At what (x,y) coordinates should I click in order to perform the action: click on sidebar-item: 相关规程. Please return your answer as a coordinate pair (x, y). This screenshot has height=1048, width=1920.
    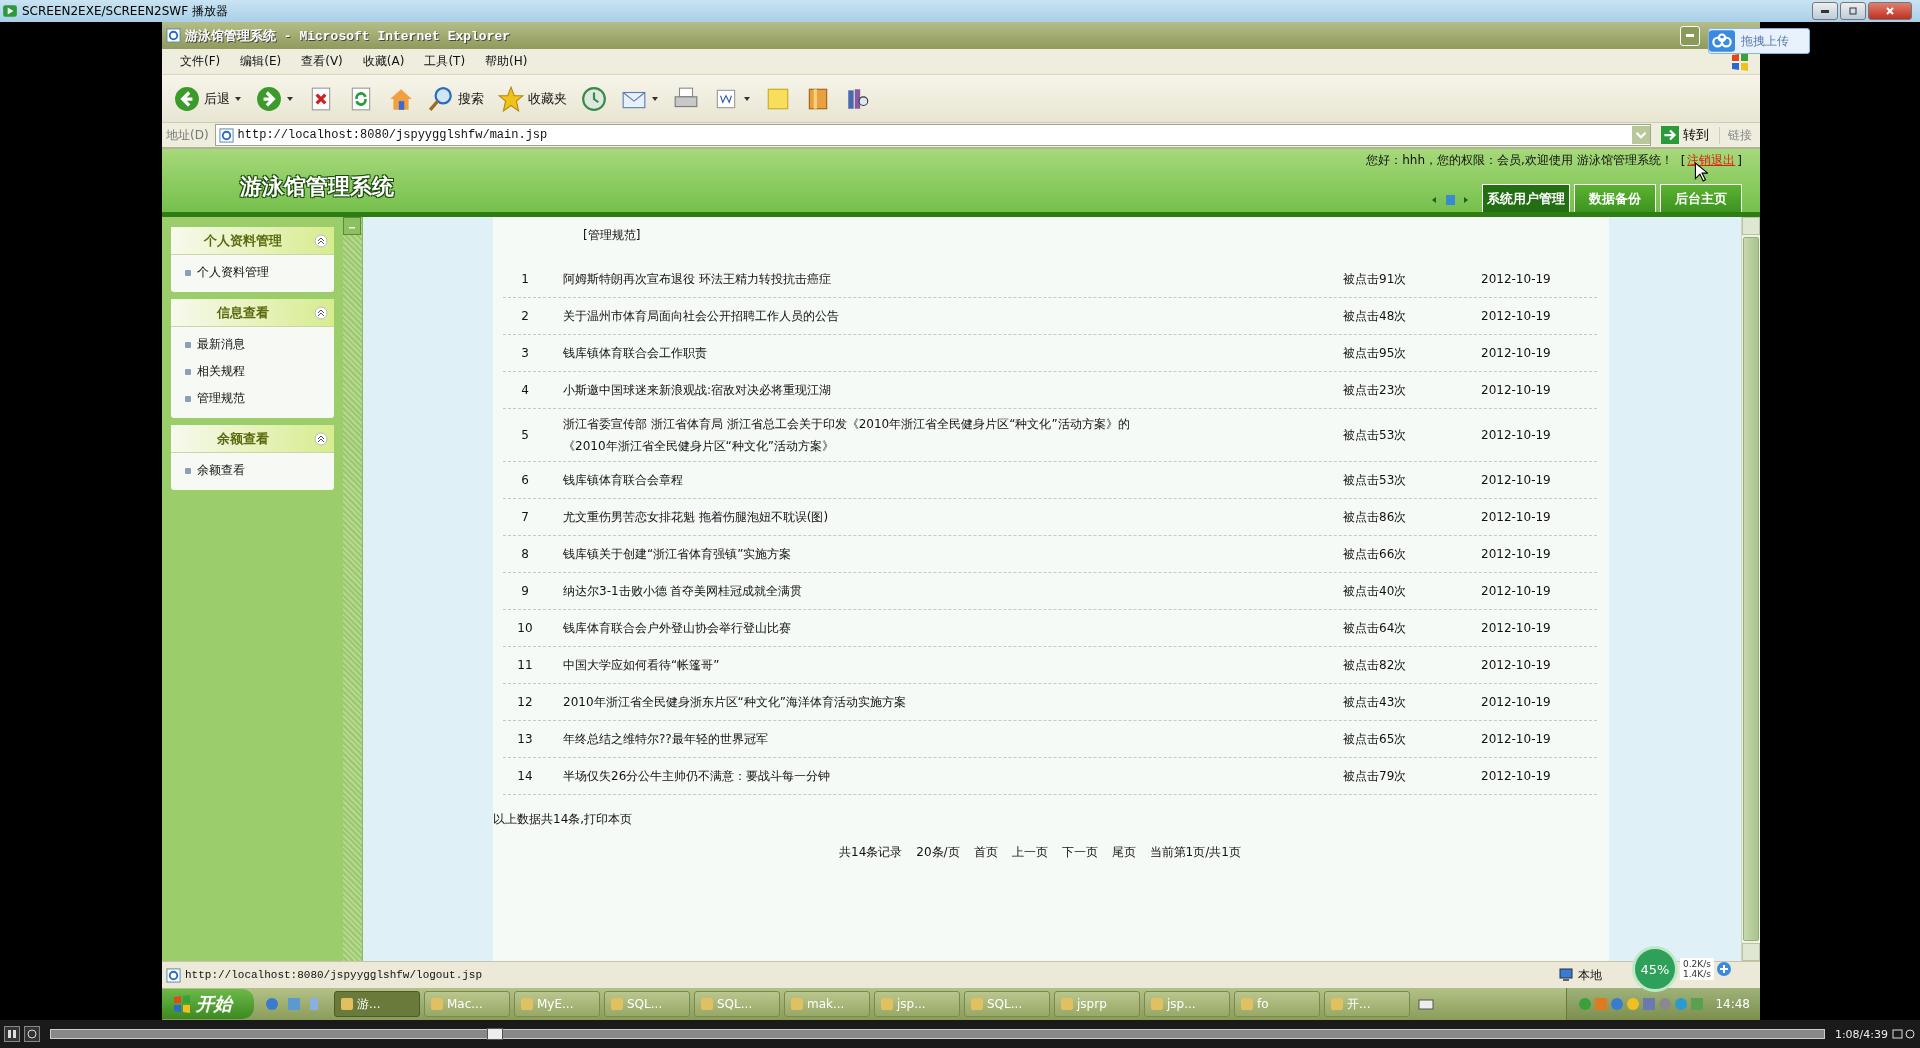
    Looking at the image, I should click on (252, 371).